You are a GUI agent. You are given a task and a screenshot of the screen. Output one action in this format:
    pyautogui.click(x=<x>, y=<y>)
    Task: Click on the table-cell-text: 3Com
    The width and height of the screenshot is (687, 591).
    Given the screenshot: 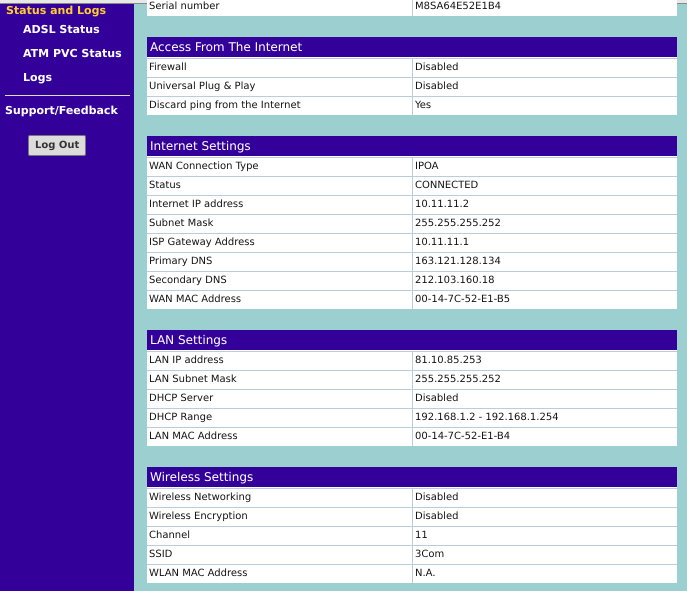 What is the action you would take?
    pyautogui.click(x=430, y=555)
    